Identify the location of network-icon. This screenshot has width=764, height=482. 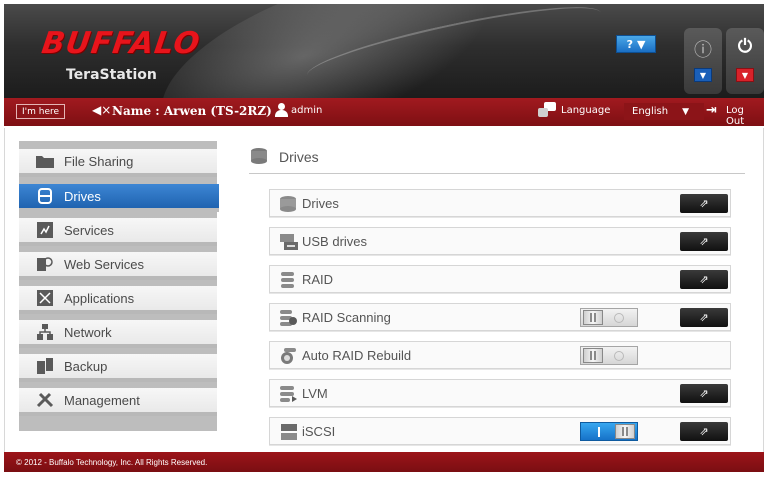
(45, 332).